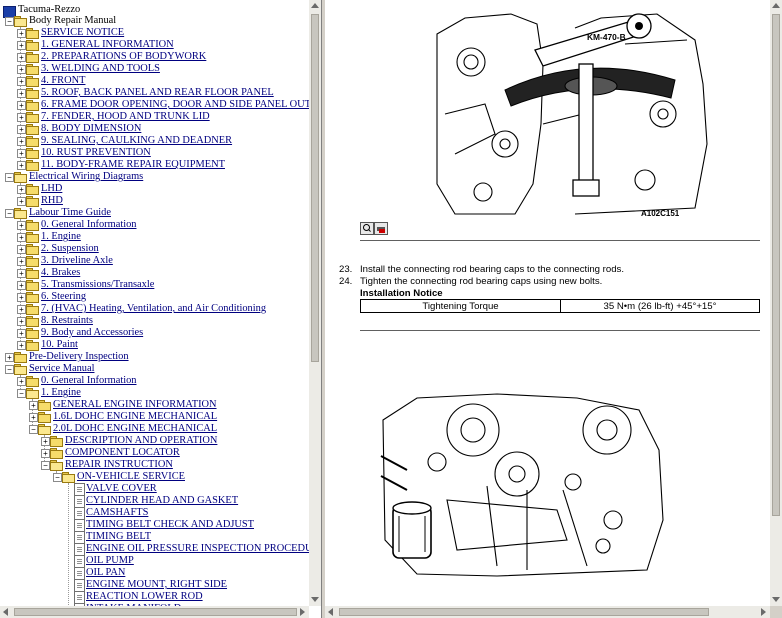 This screenshot has height=618, width=782. I want to click on tree-item-label: Electrical Wiring Diagrams, so click(86, 177).